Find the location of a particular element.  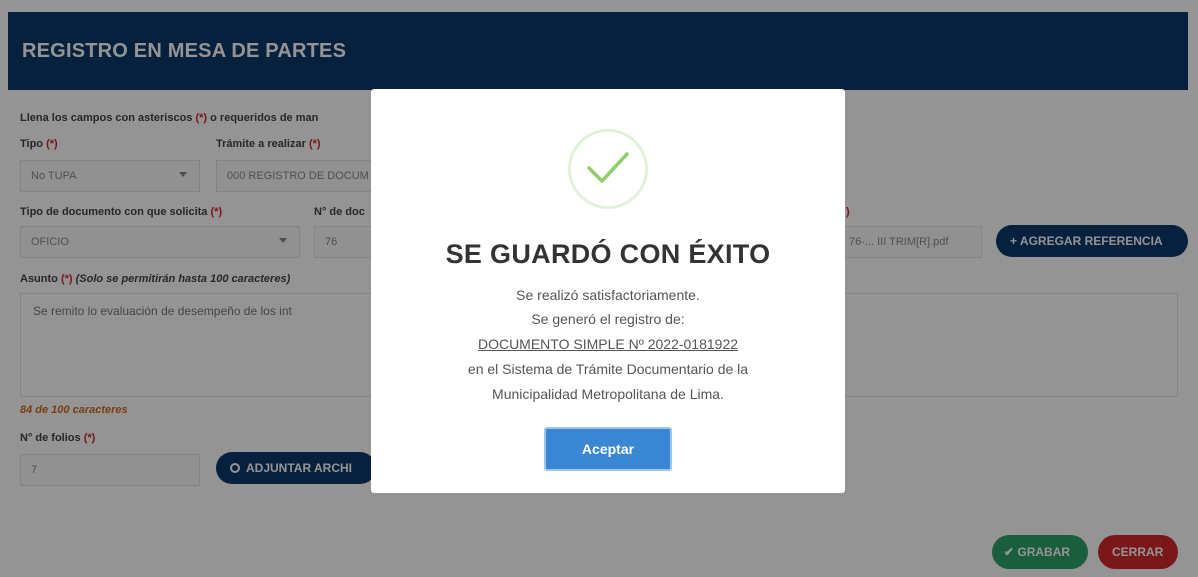

check-icon is located at coordinates (608, 169).